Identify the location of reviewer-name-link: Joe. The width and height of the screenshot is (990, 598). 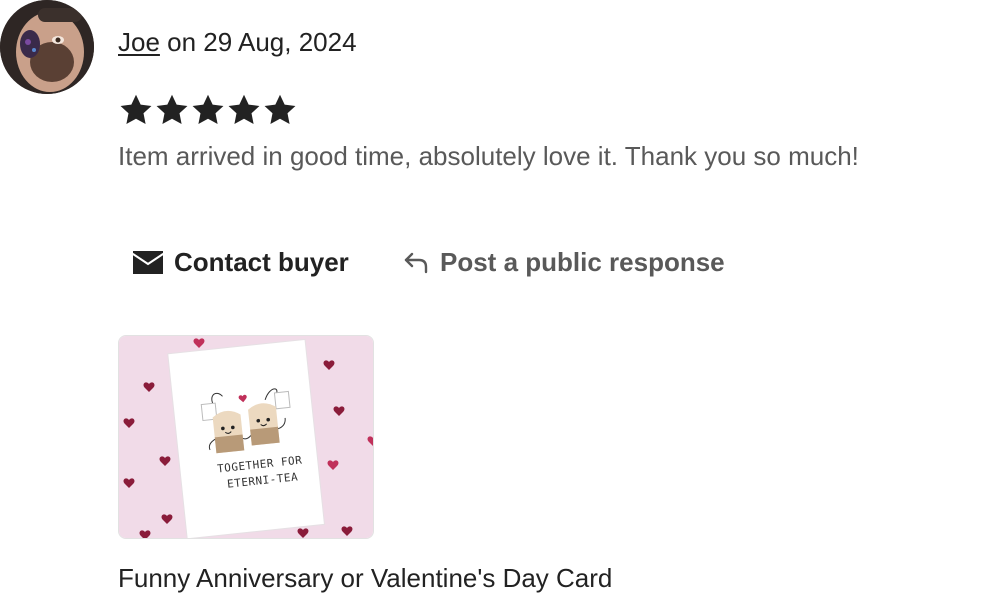
(139, 42).